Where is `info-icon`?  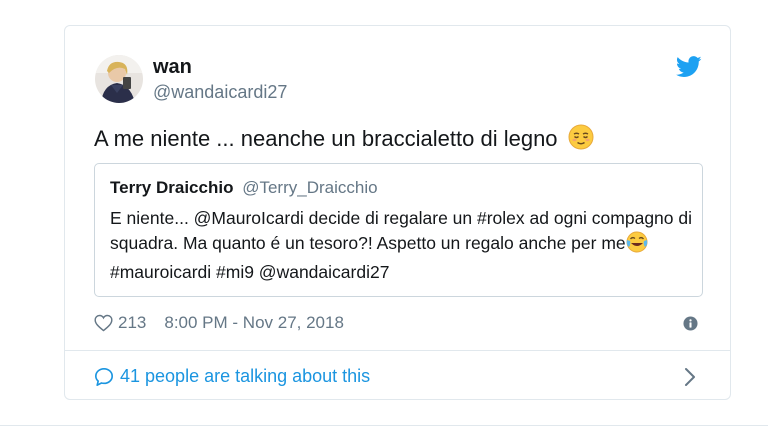 info-icon is located at coordinates (690, 323).